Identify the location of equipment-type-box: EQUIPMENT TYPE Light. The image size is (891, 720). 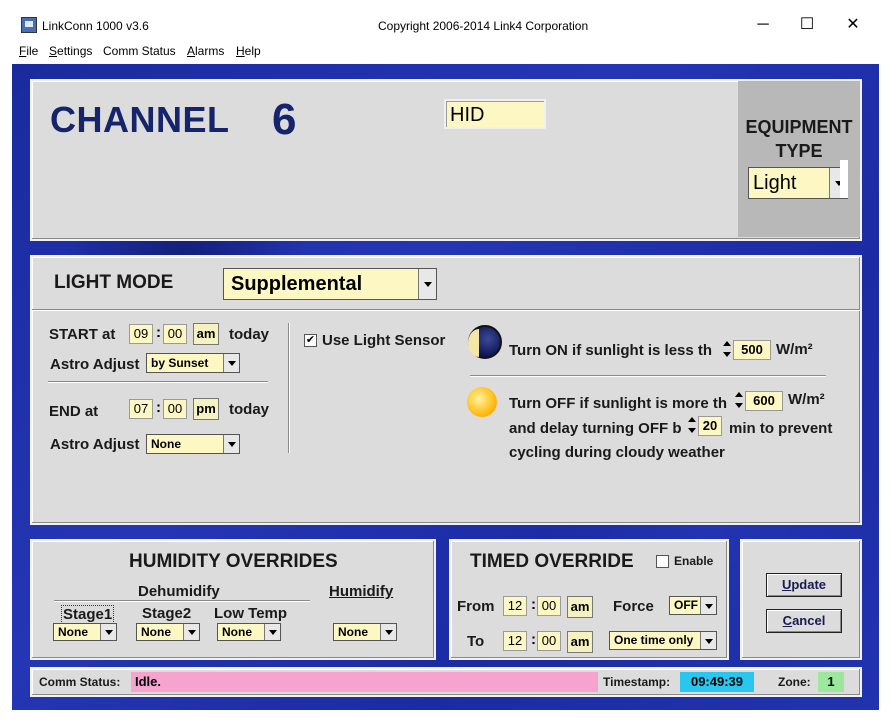
(799, 159).